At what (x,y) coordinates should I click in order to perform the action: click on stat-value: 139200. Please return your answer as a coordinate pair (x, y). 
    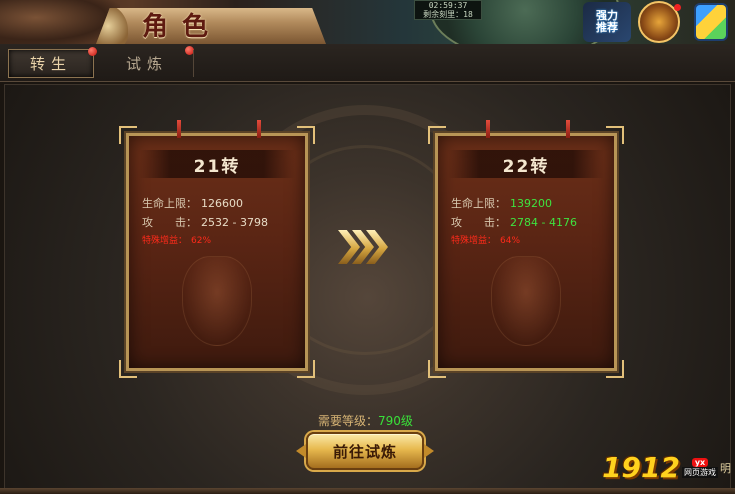
    Looking at the image, I should click on (531, 203).